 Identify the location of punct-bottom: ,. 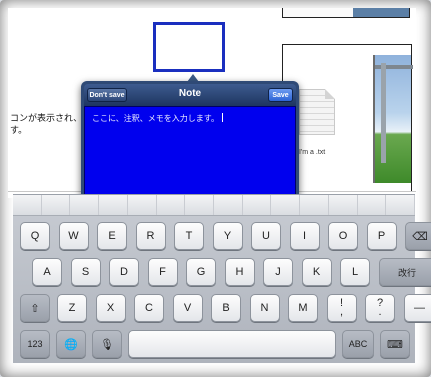
(341, 312).